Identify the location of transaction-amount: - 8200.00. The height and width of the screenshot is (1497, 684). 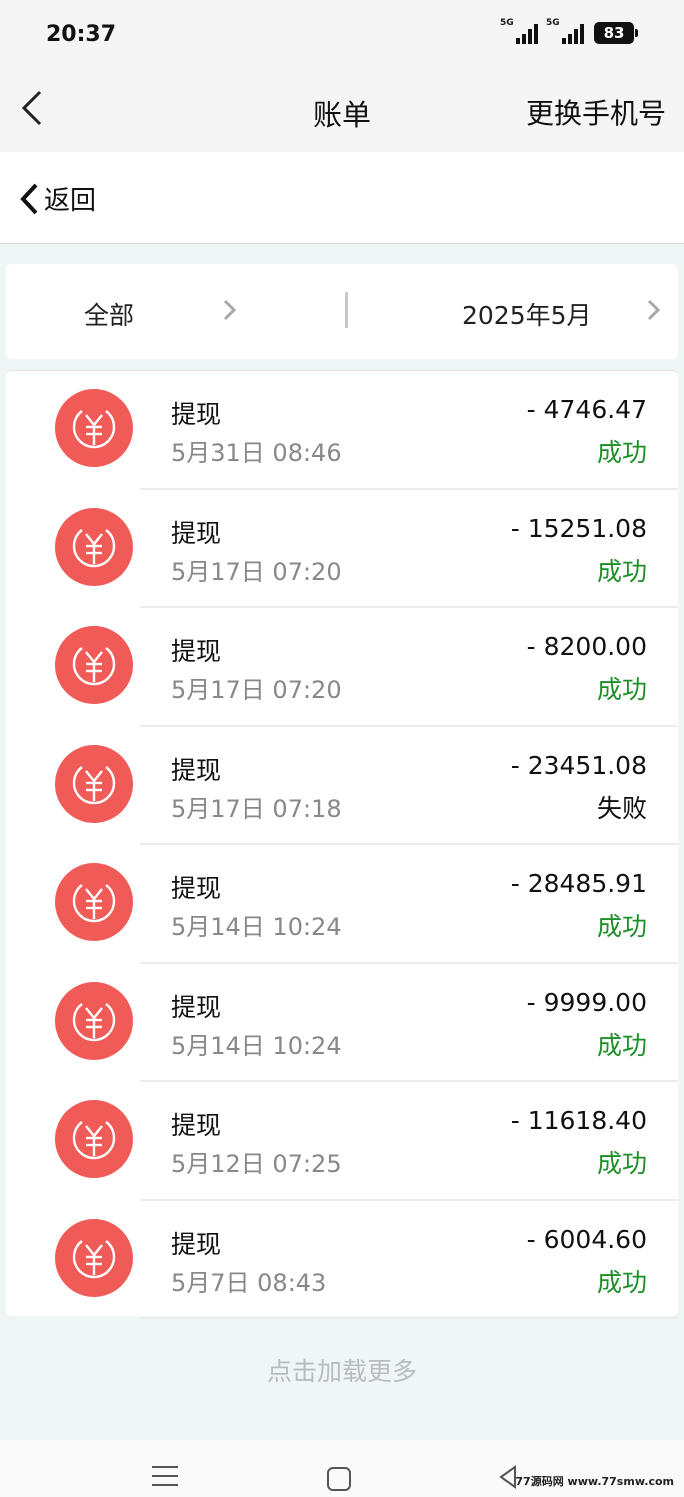
(586, 646).